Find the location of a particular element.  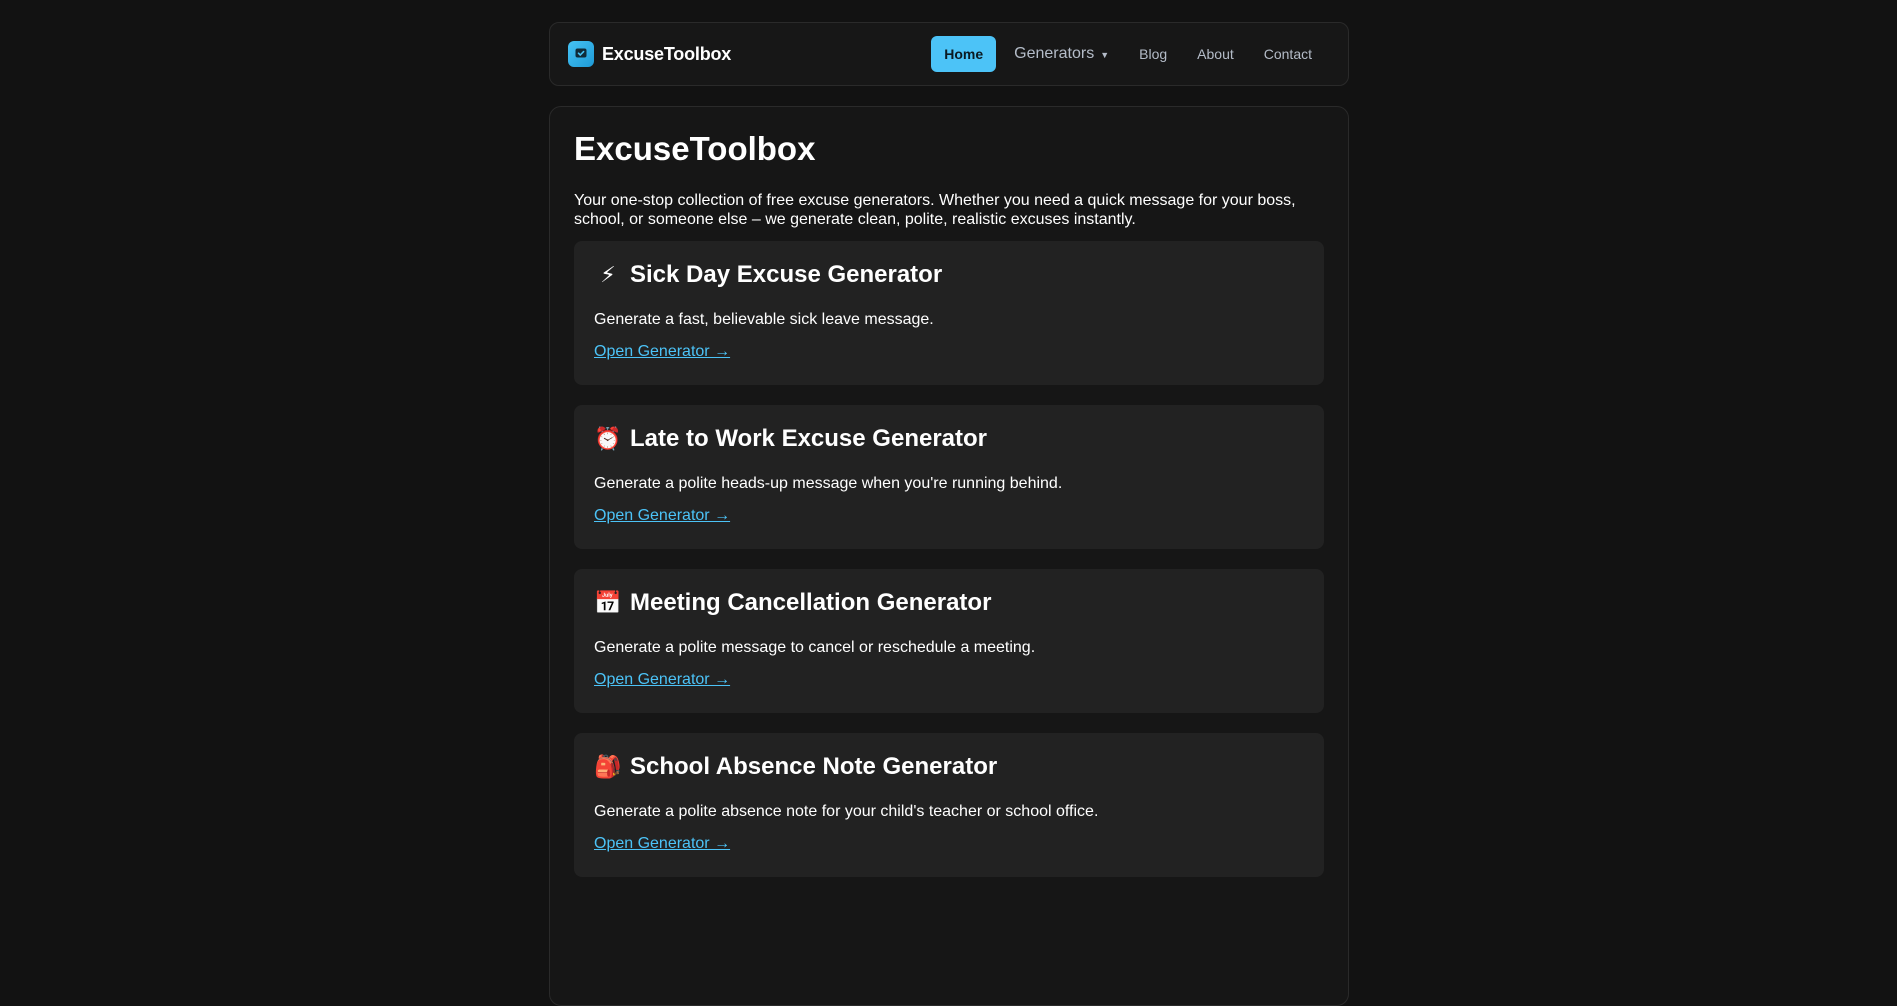

card-title-text: Late to Work Excuse Generator is located at coordinates (808, 439).